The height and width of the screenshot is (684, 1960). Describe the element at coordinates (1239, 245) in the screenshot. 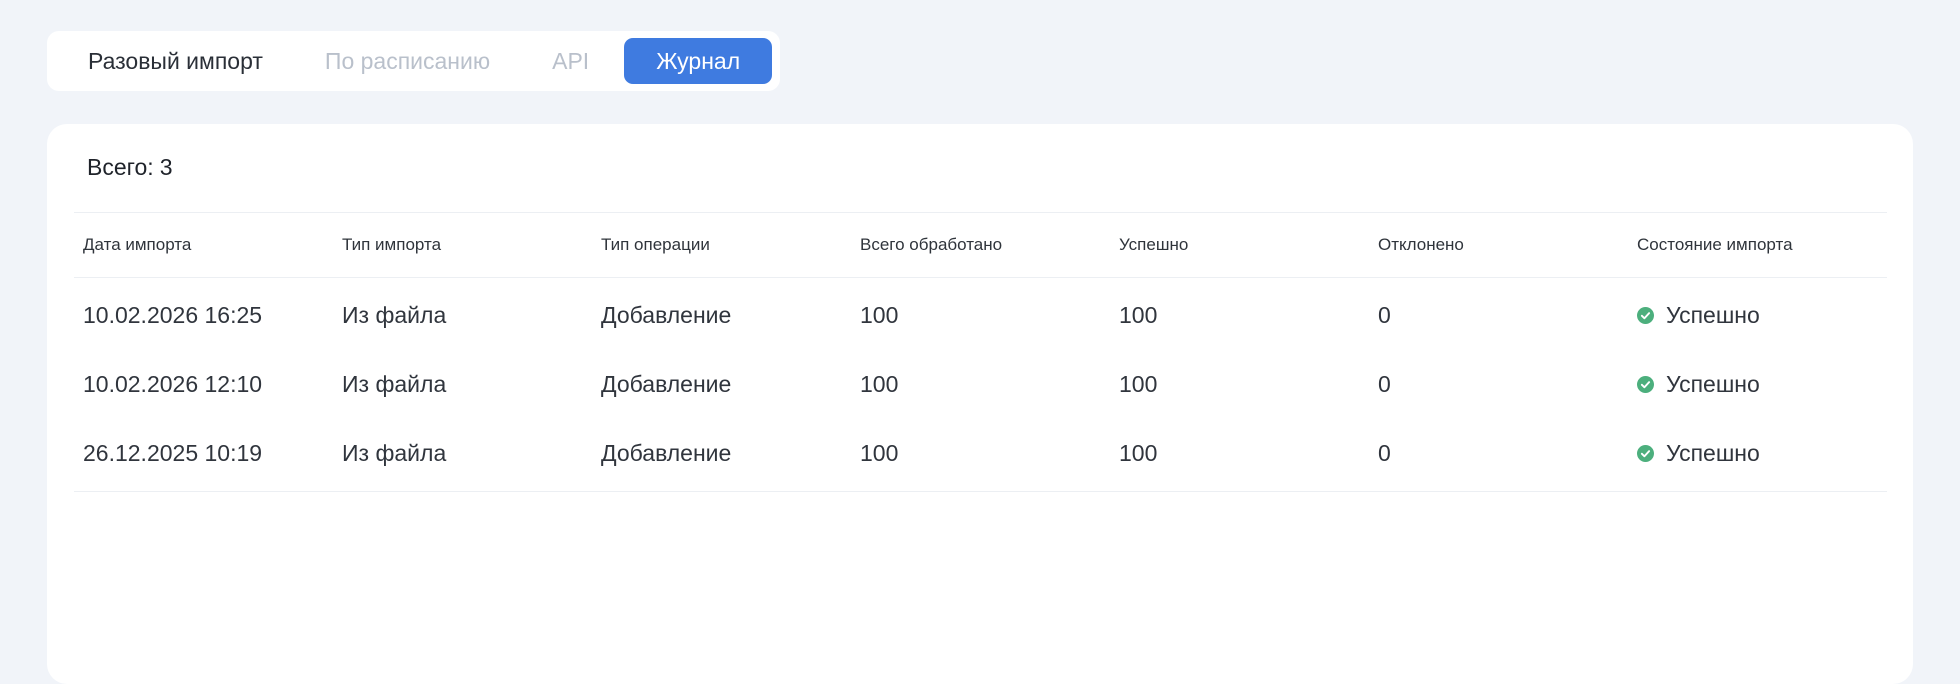

I see `column-header-success: Успешно` at that location.